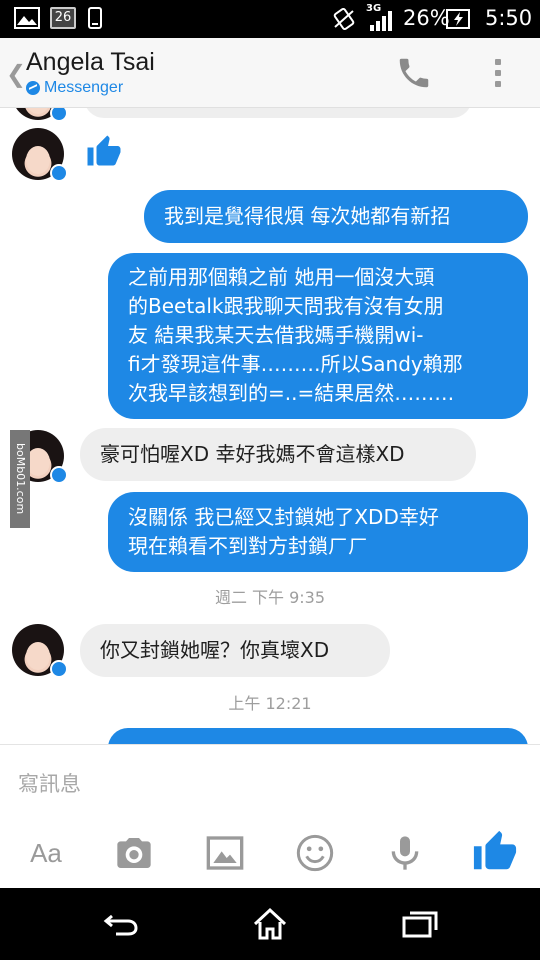 This screenshot has height=960, width=540. I want to click on messenger-icon, so click(33, 88).